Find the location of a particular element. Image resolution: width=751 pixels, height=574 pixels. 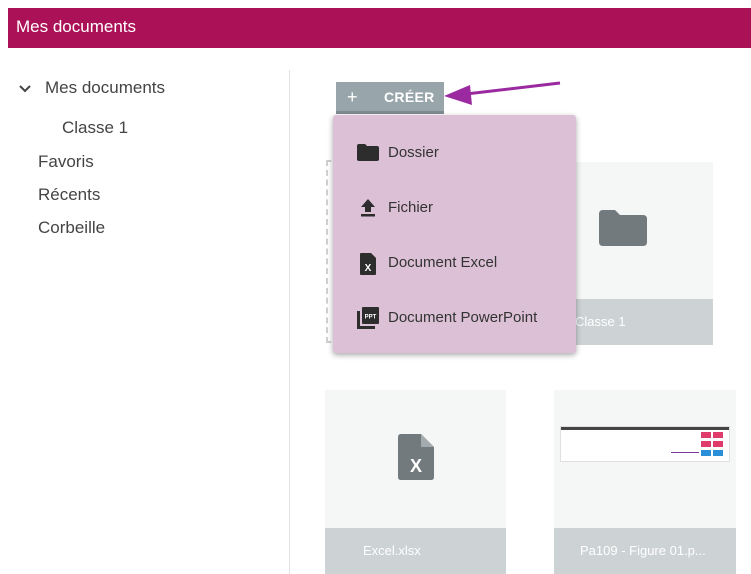

create-button: + CRÉER is located at coordinates (390, 98).